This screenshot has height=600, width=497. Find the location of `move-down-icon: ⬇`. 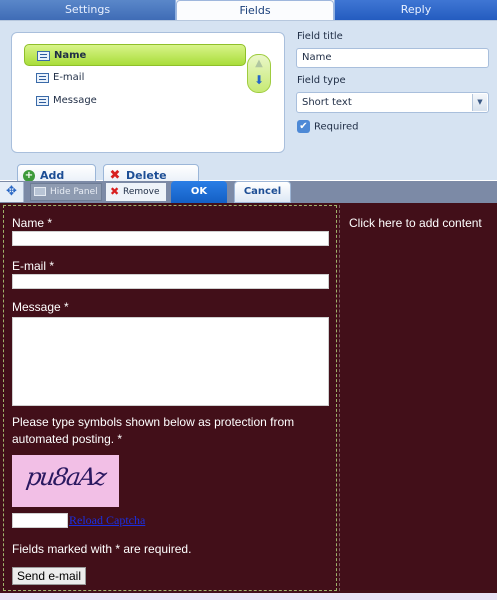

move-down-icon: ⬇ is located at coordinates (259, 81).